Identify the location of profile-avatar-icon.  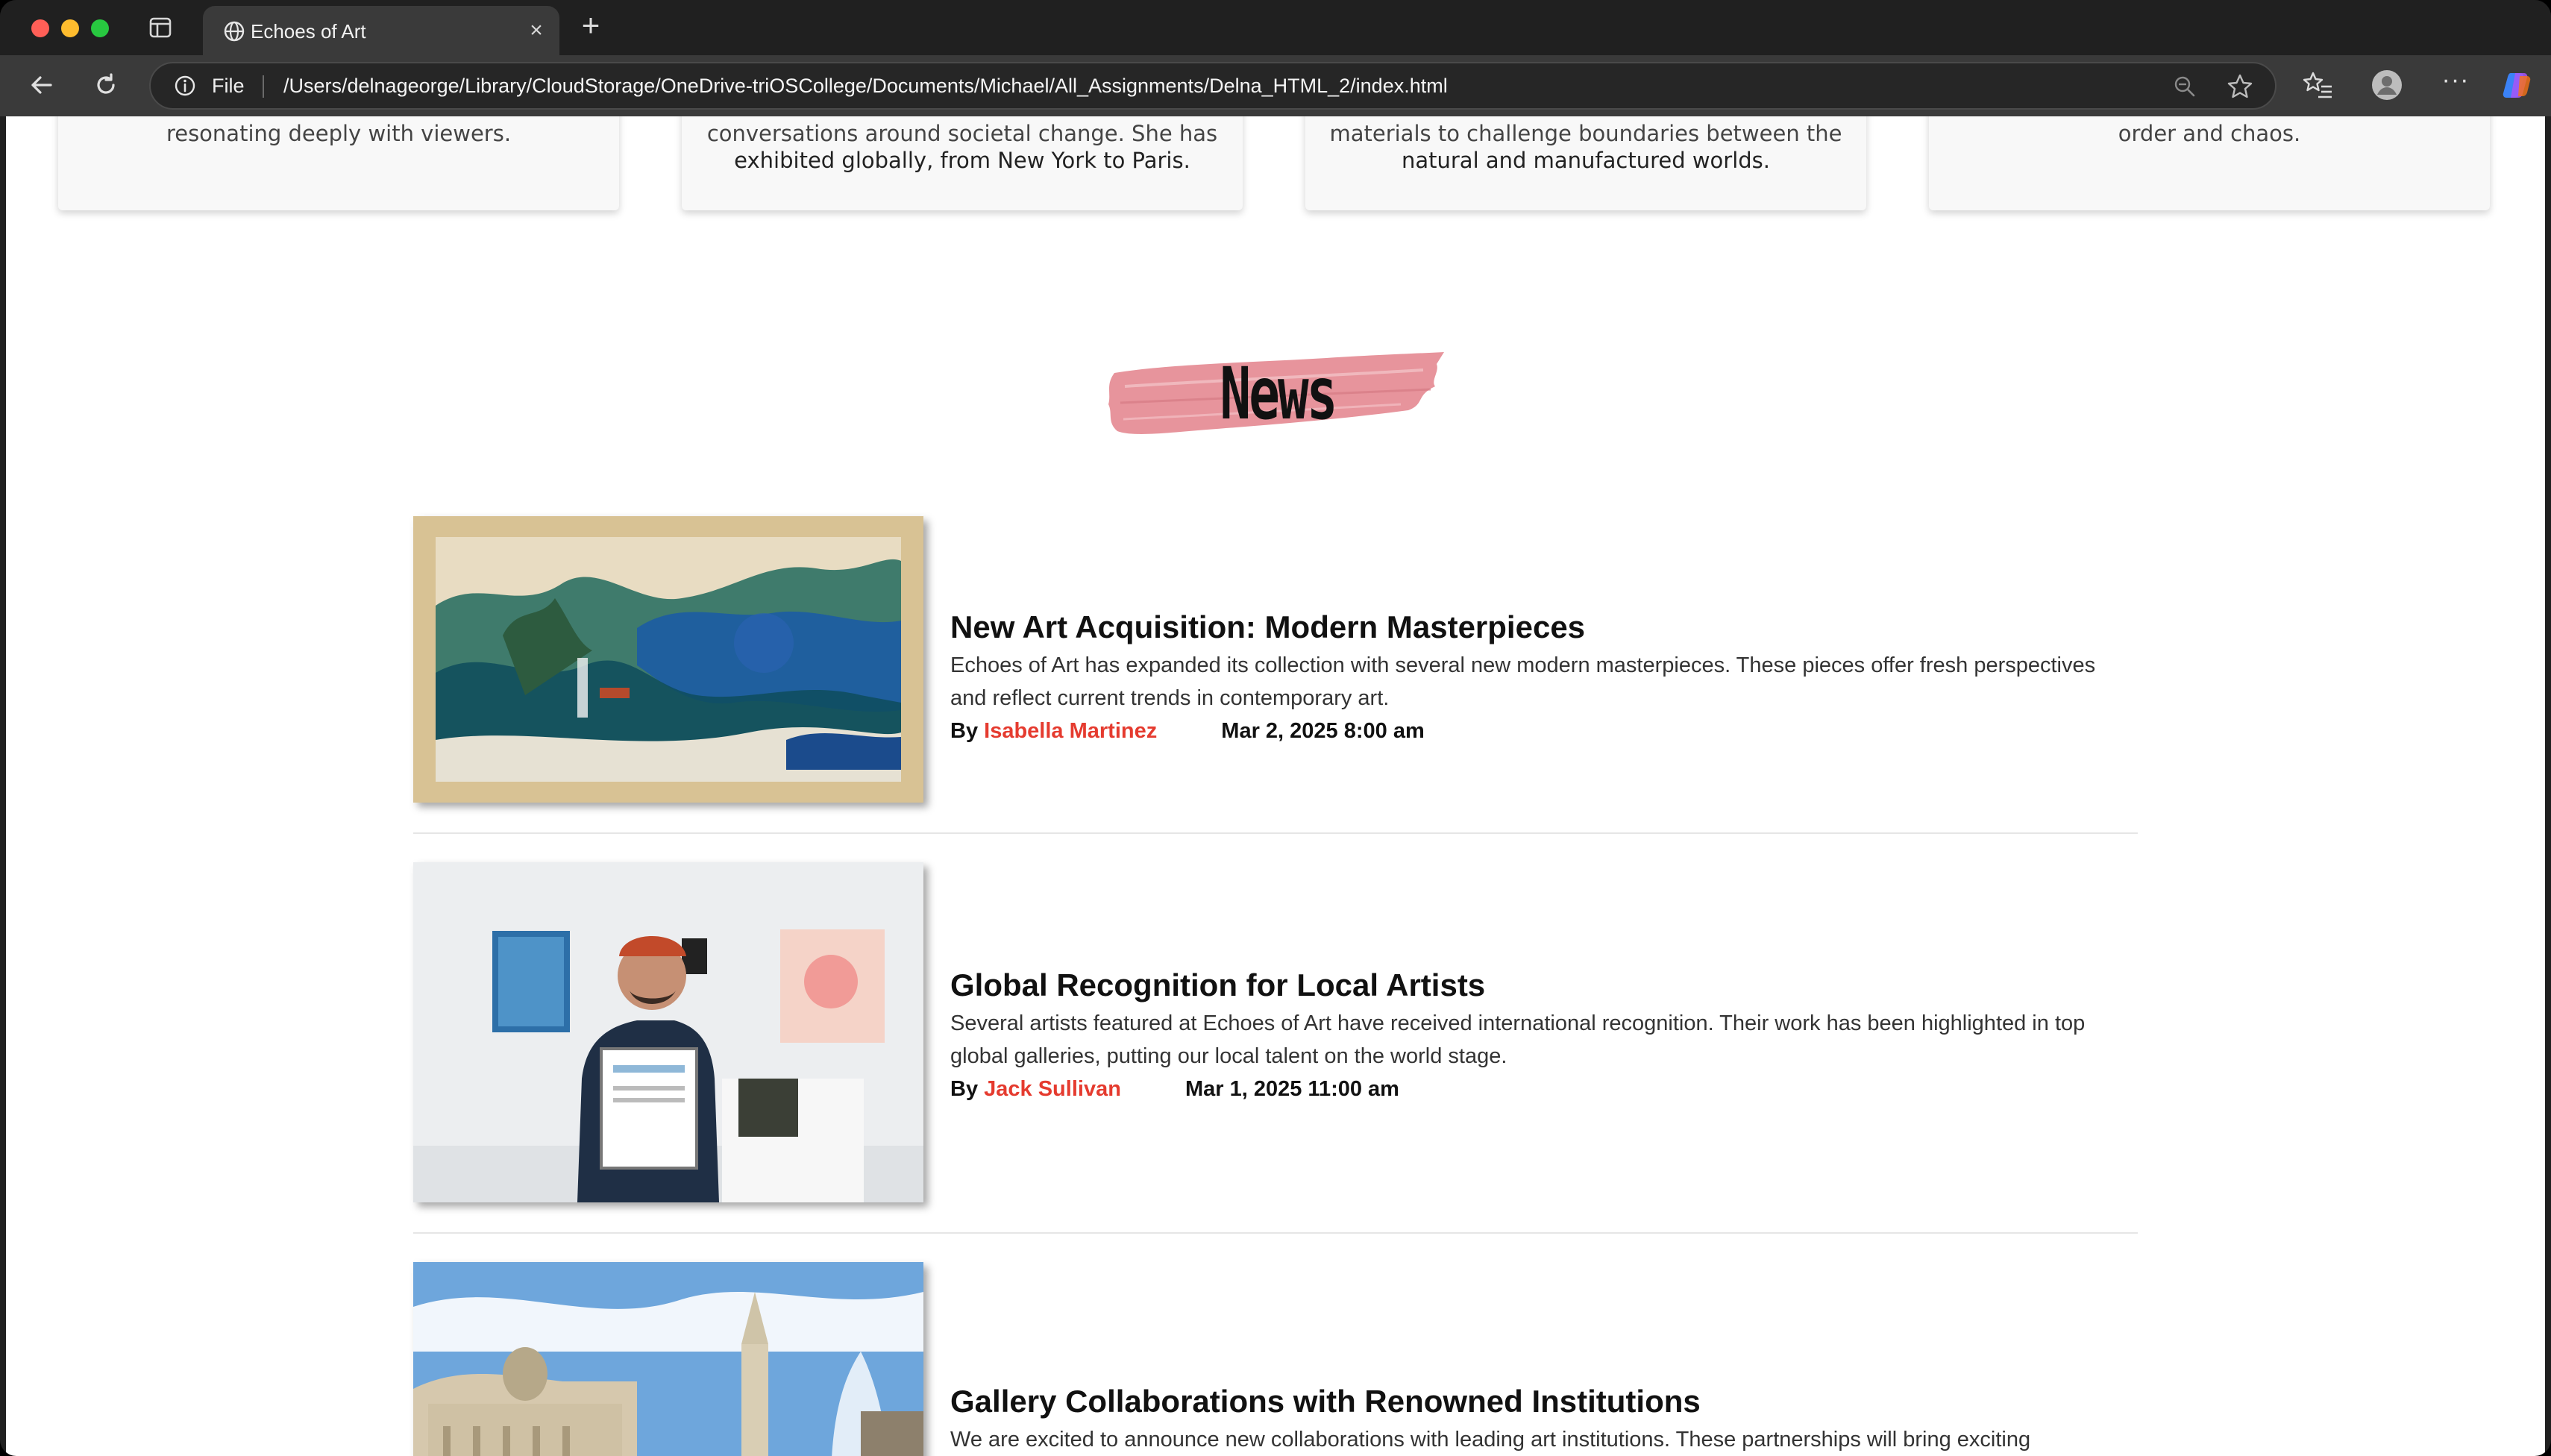
(2386, 85).